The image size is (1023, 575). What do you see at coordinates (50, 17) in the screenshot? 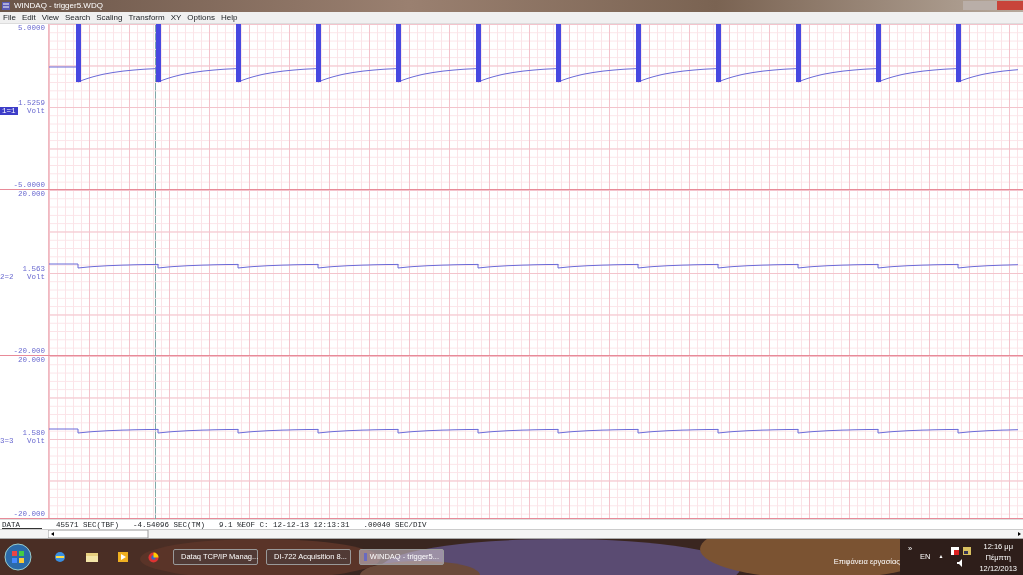
I see `menu-item: View` at bounding box center [50, 17].